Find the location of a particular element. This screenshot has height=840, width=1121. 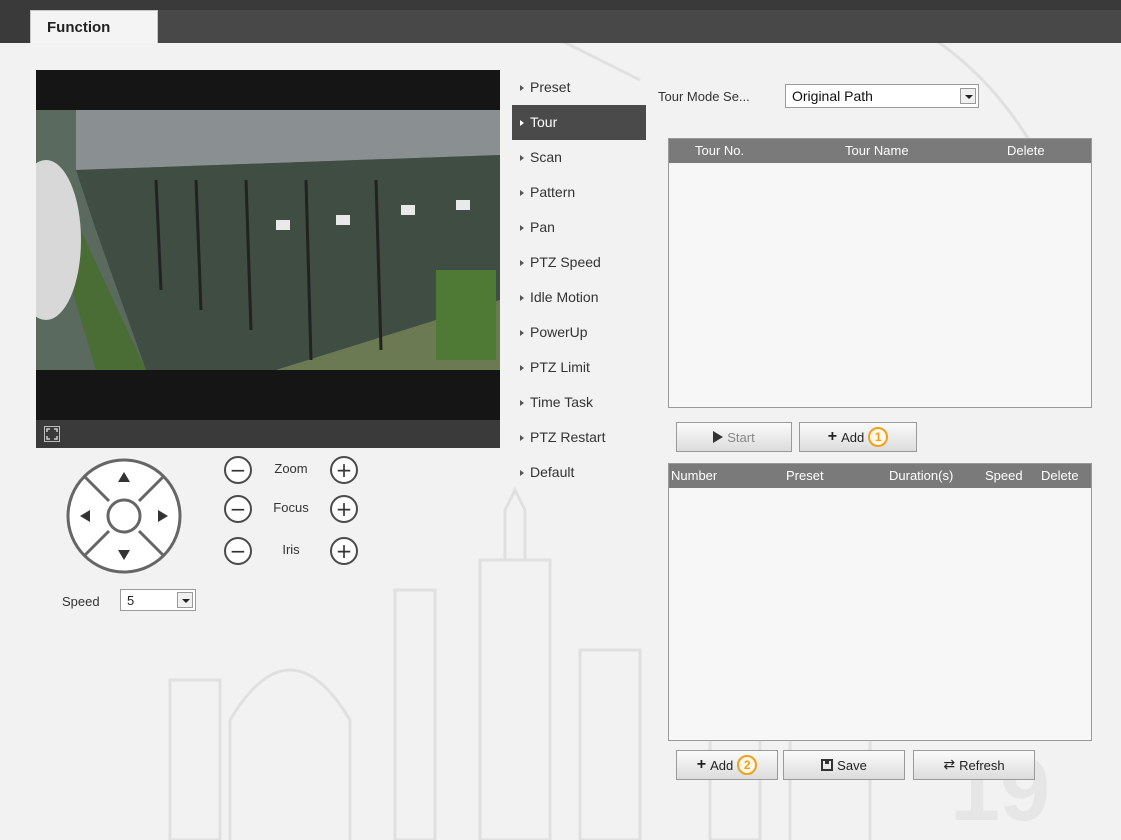

iris-open-button: + is located at coordinates (344, 551).